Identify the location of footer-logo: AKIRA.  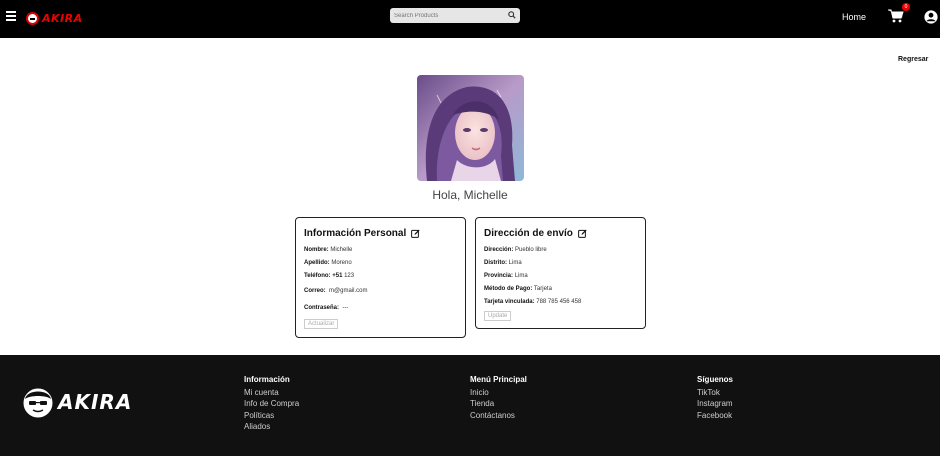
(77, 402).